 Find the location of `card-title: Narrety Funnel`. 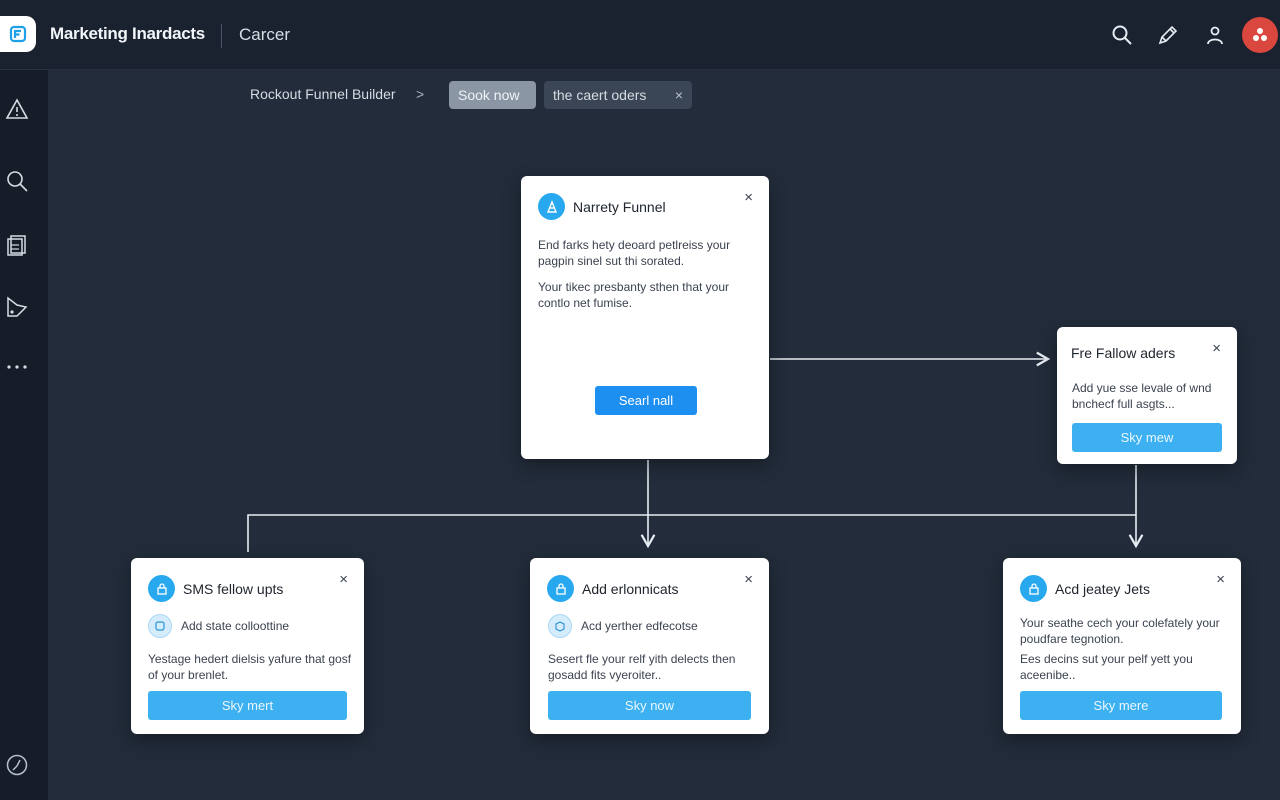

card-title: Narrety Funnel is located at coordinates (619, 206).